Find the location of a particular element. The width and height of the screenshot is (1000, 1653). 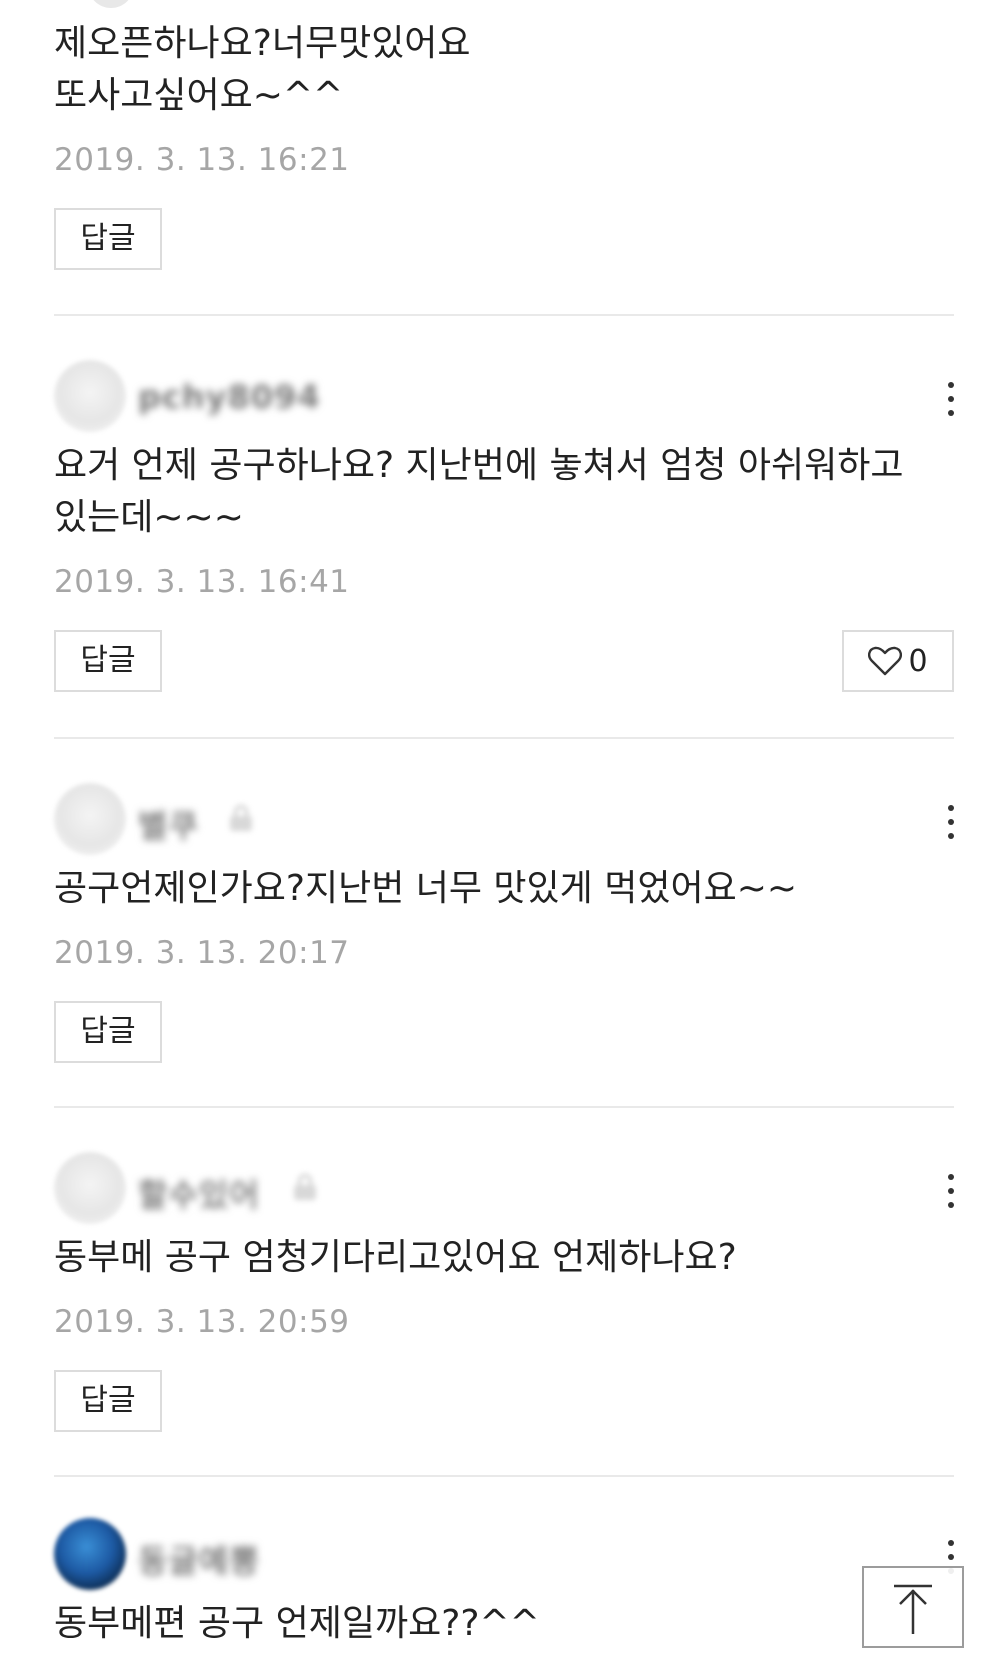

comment-header: 할수있어 is located at coordinates (504, 1188).